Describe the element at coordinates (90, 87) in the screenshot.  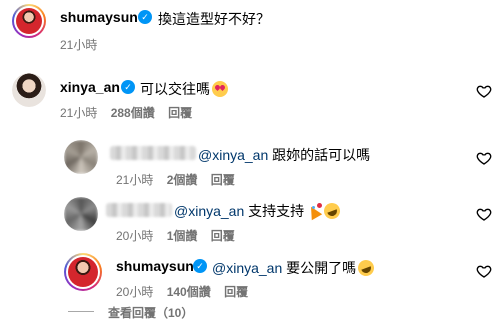
I see `comment-username: xinya_an` at that location.